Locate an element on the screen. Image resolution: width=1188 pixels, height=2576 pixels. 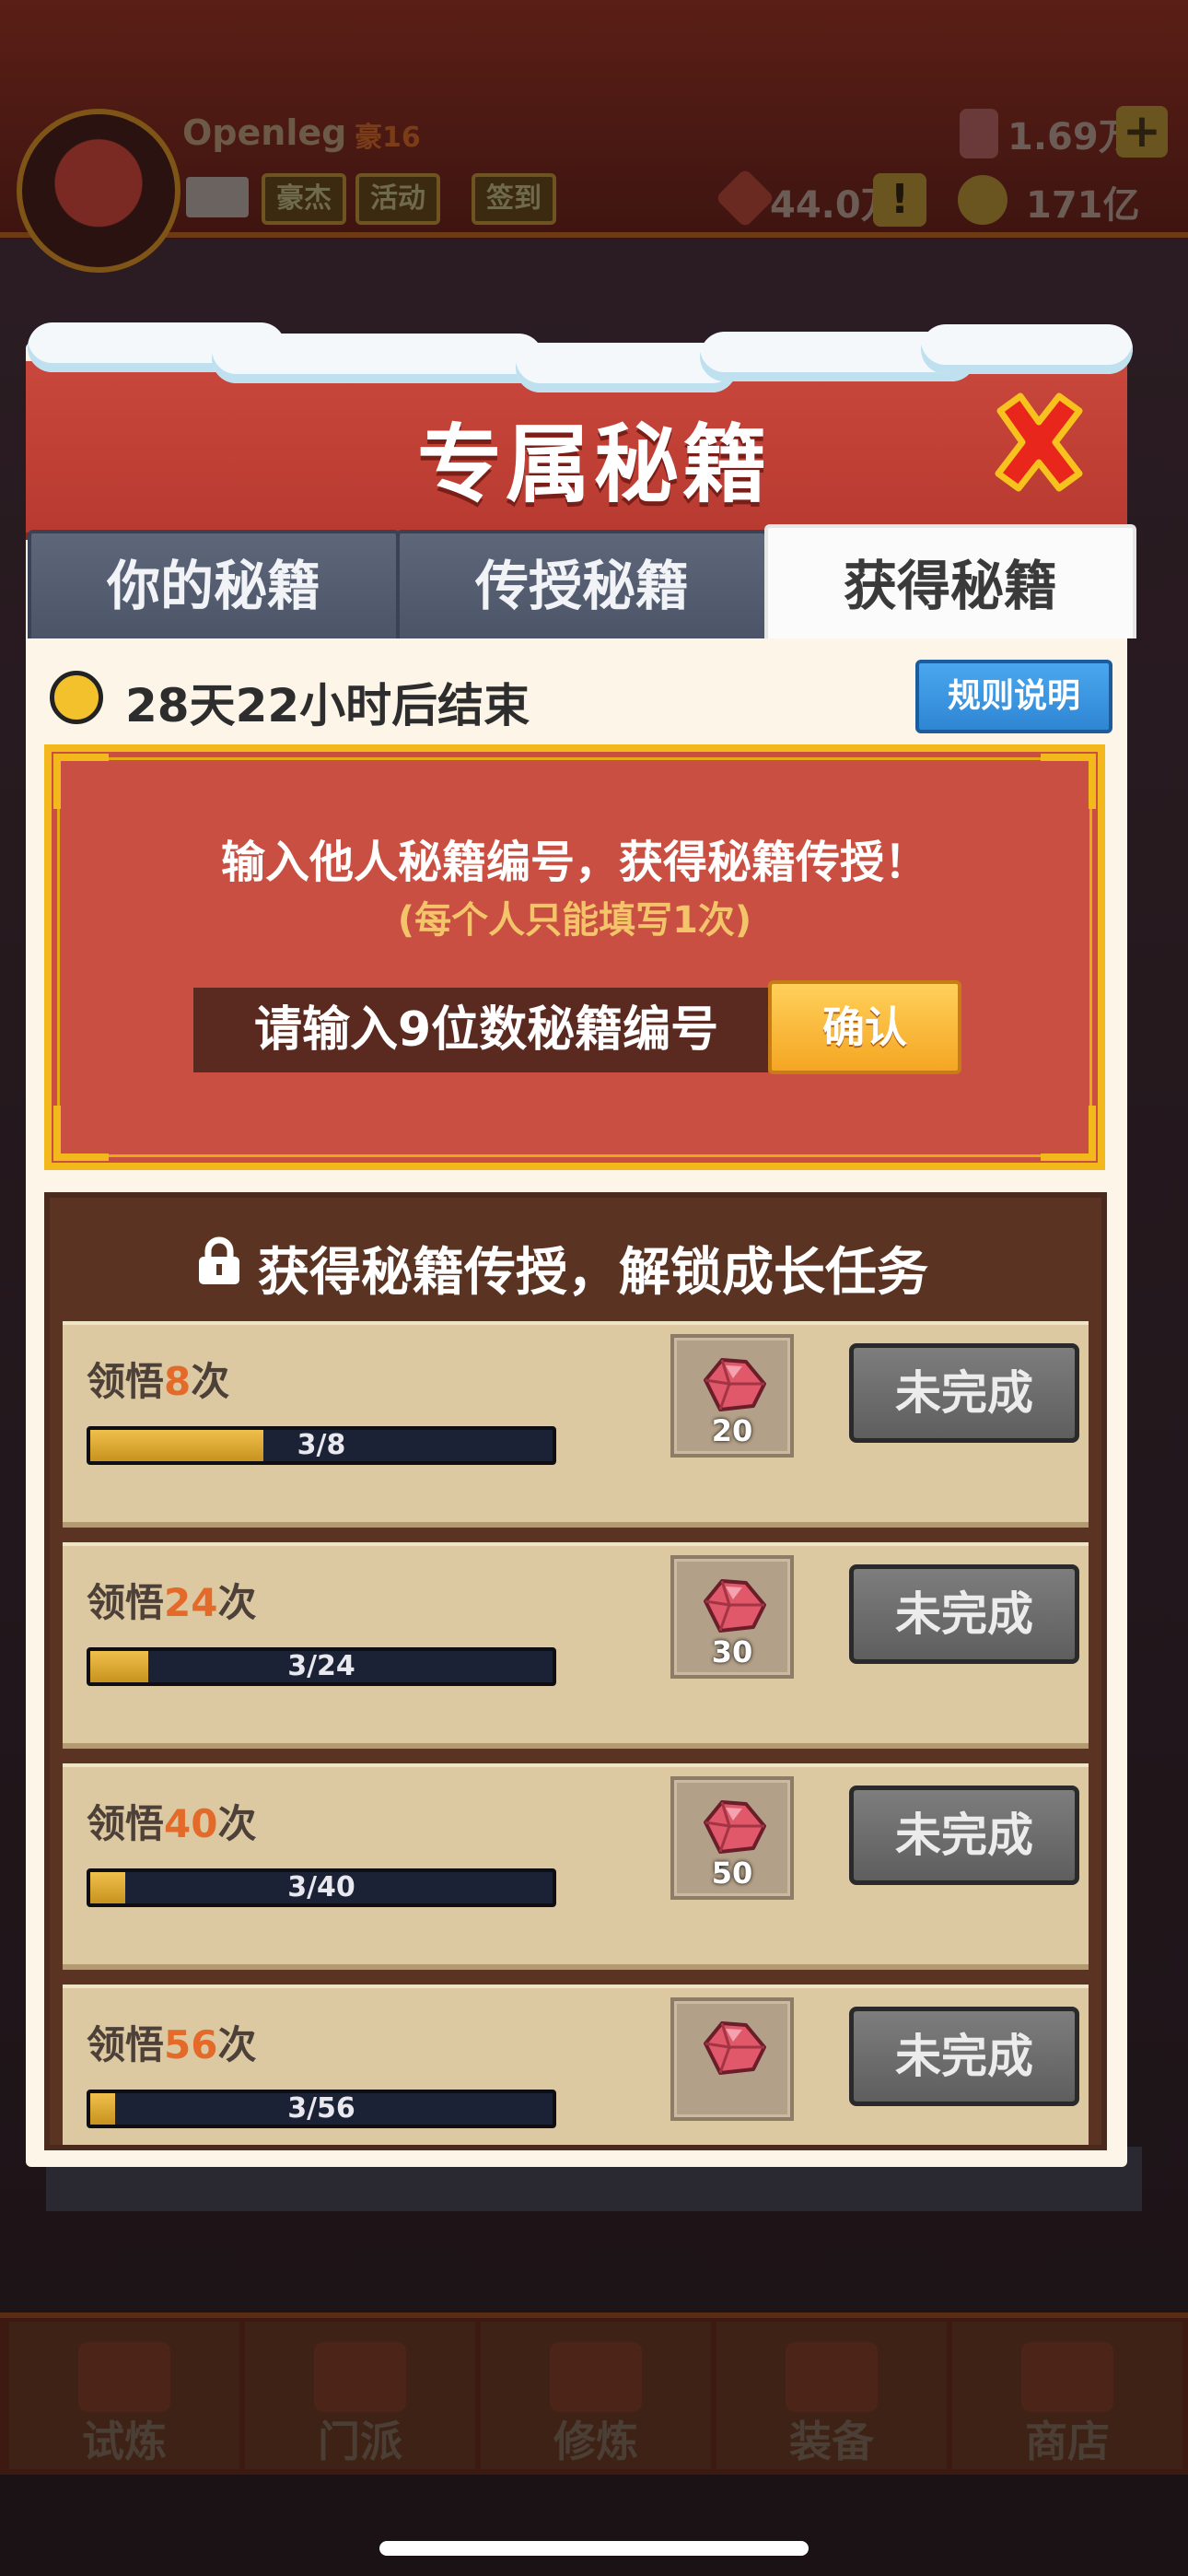
task-count: 40 is located at coordinates (191, 1823).